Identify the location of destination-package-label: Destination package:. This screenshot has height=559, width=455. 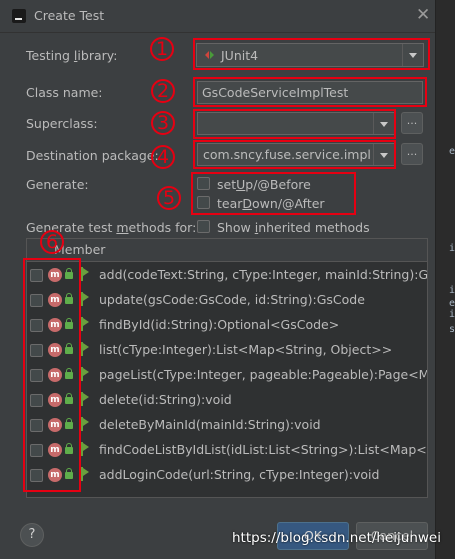
(92, 155).